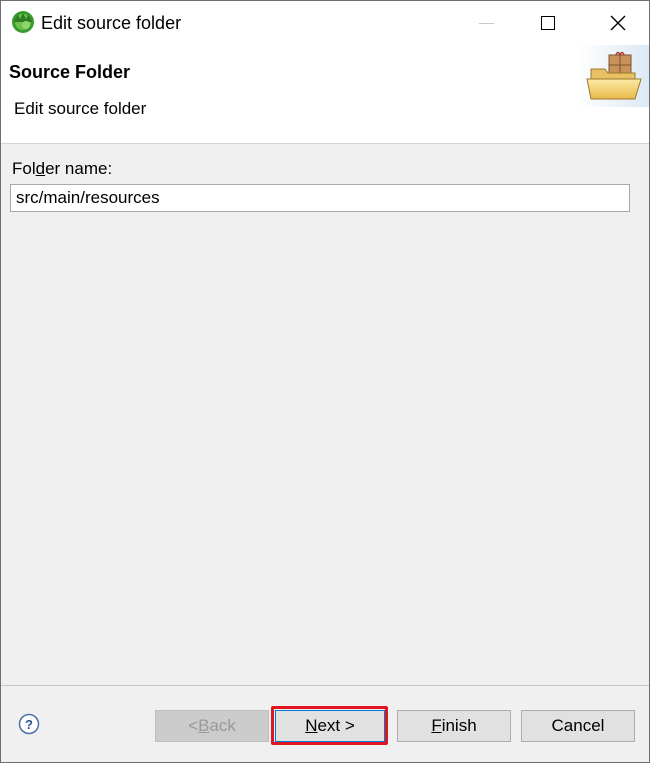  What do you see at coordinates (454, 726) in the screenshot?
I see `finish-button: Finish` at bounding box center [454, 726].